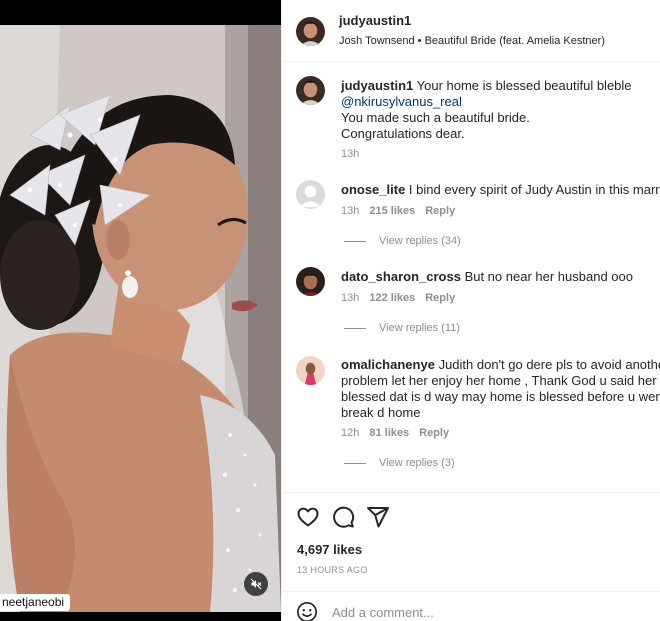 This screenshot has width=660, height=621. I want to click on caption-mention: @nkirusylvanus_real, so click(401, 102).